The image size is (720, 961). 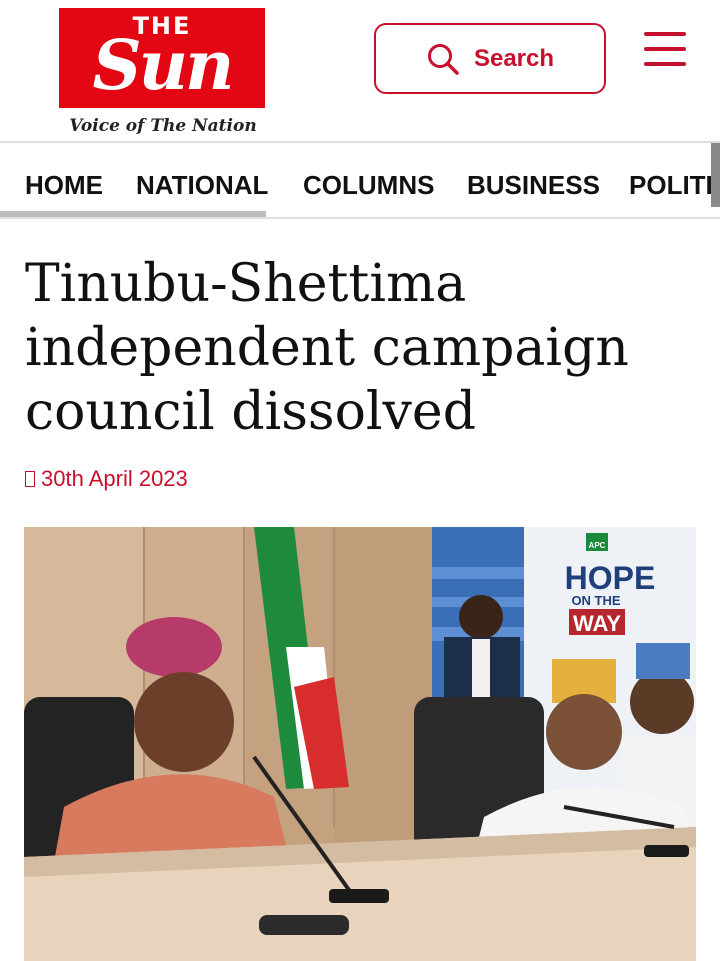 What do you see at coordinates (30, 479) in the screenshot?
I see `calendar-icon` at bounding box center [30, 479].